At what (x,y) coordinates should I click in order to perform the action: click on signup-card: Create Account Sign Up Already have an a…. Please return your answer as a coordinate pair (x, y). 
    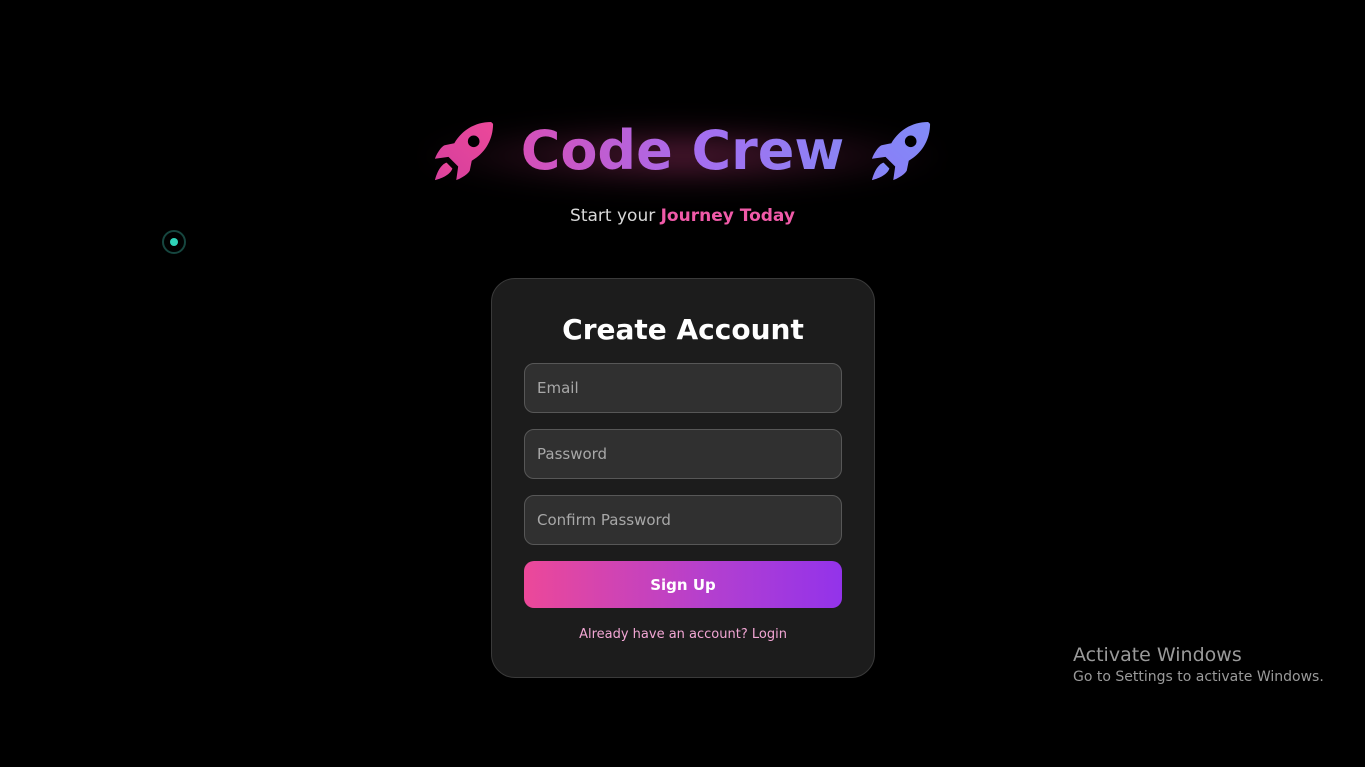
    Looking at the image, I should click on (683, 478).